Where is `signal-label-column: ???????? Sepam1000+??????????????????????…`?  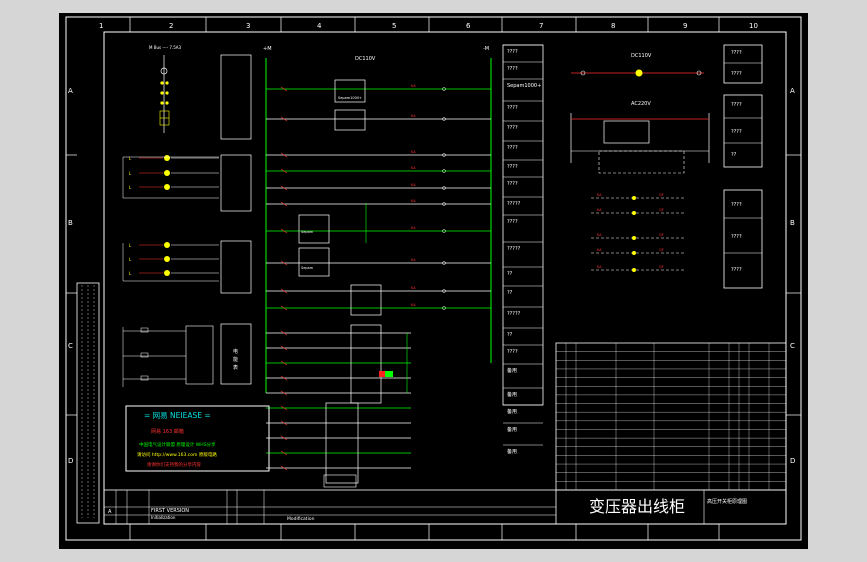 signal-label-column: ???????? Sepam1000+??????????????????????… is located at coordinates (523, 249).